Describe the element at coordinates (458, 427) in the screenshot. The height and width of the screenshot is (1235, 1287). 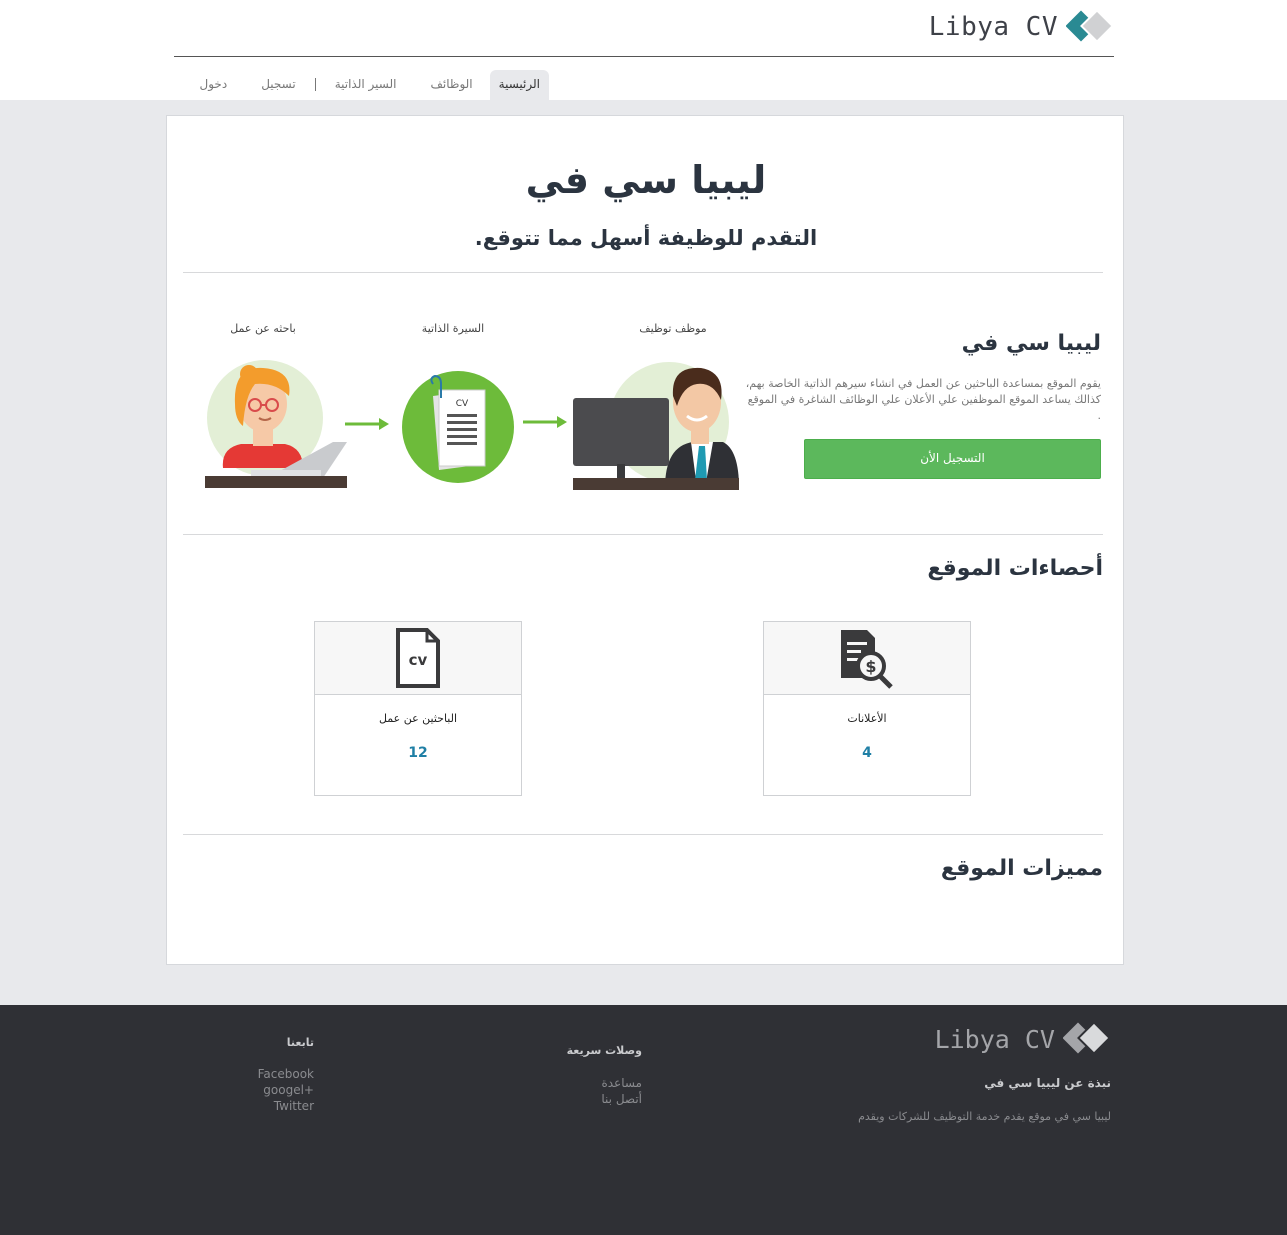
I see `cv-document-illustration-icon: CV` at that location.